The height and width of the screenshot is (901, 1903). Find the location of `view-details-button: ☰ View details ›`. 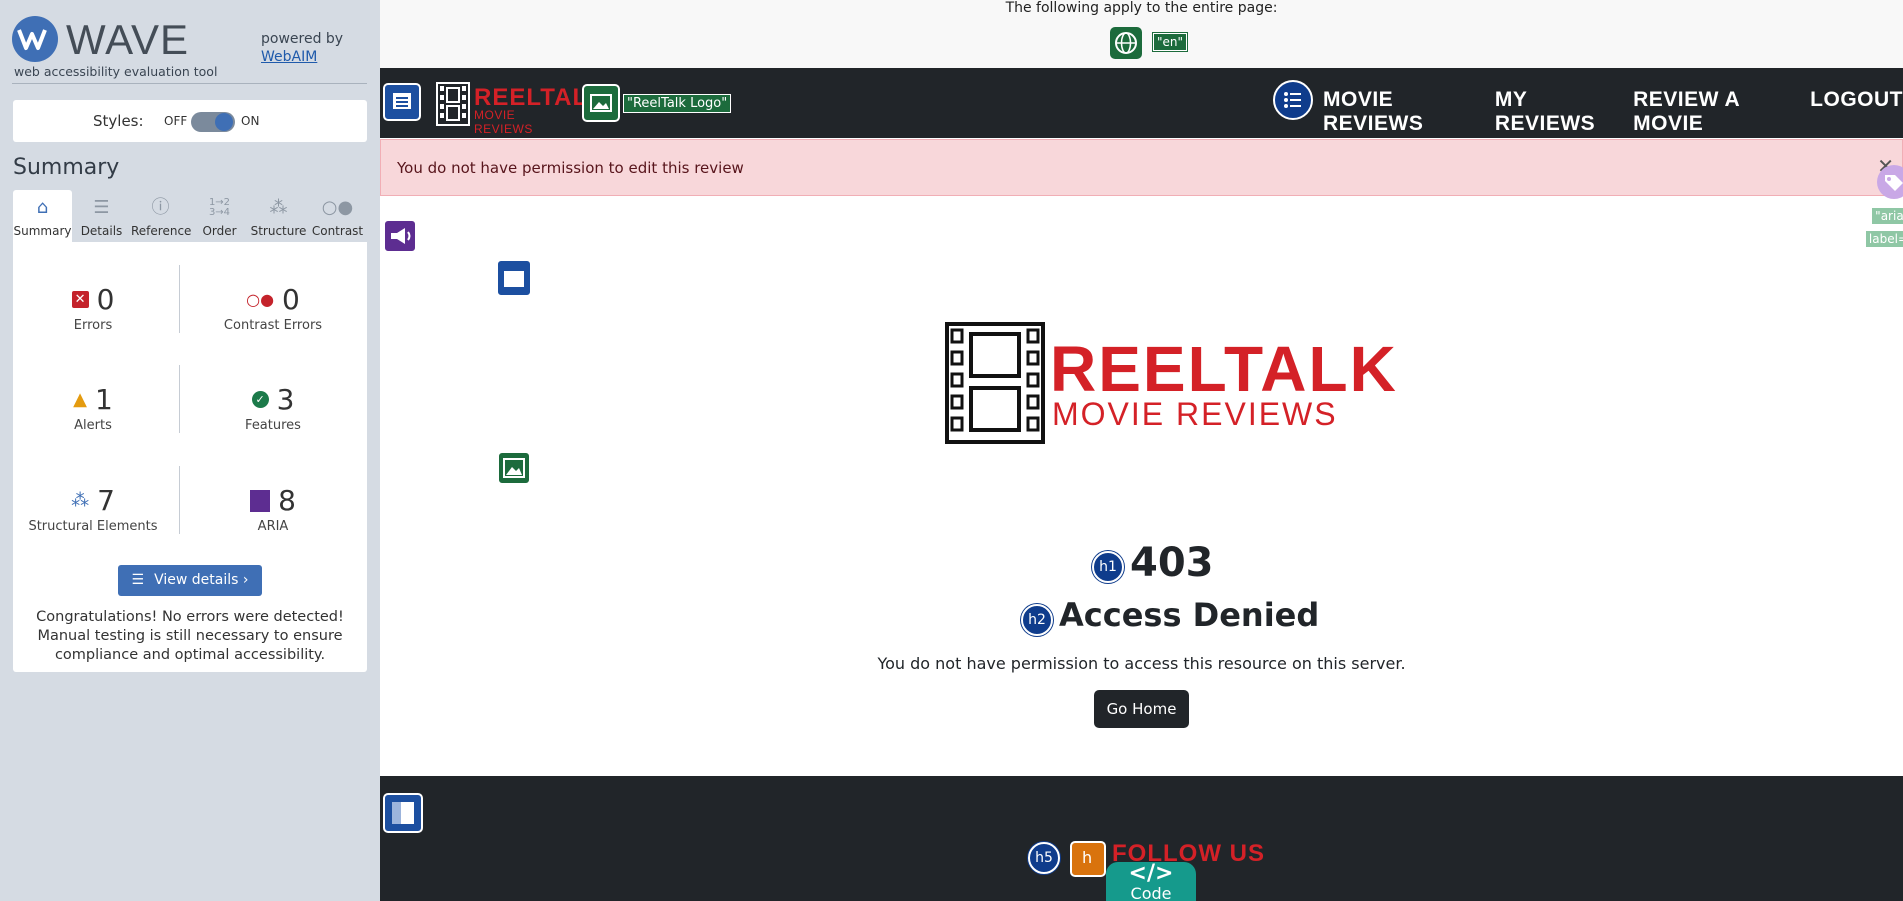

view-details-button: ☰ View details › is located at coordinates (190, 580).